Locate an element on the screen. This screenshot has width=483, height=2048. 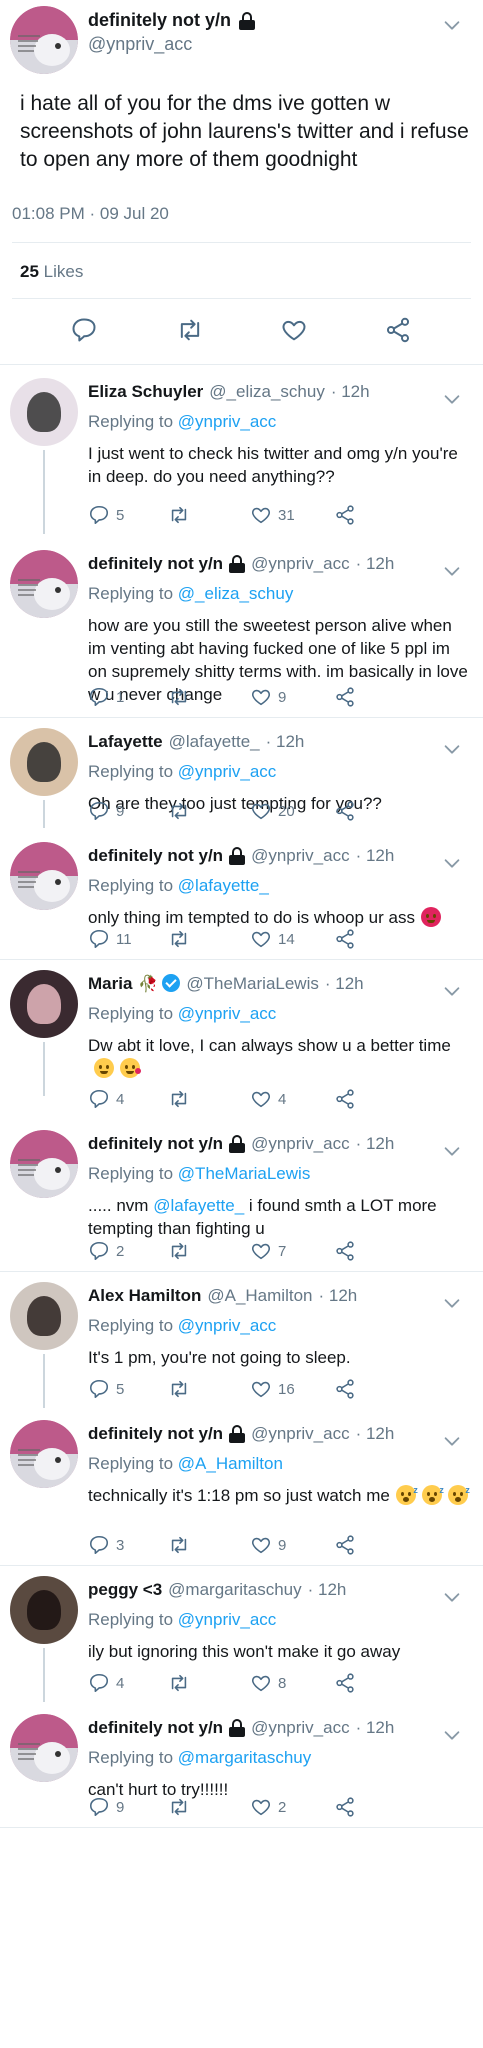
replying-to-link: @A_Hamilton is located at coordinates (230, 1463).